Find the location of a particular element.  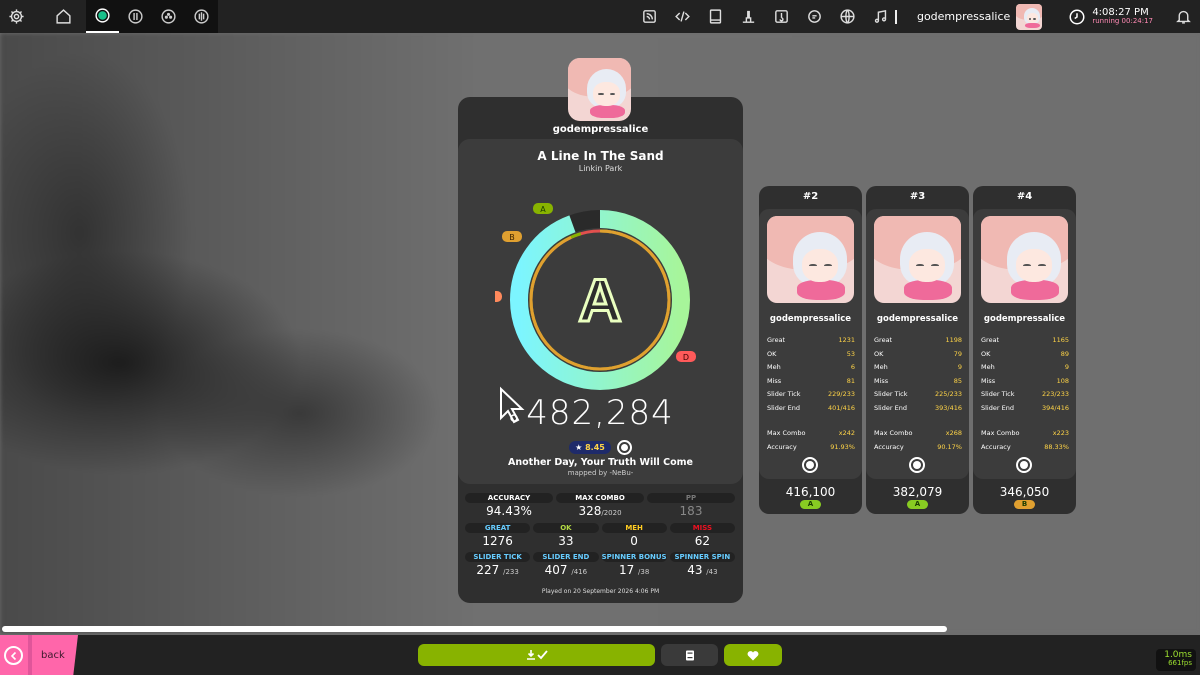

back-divider is located at coordinates (30, 655).